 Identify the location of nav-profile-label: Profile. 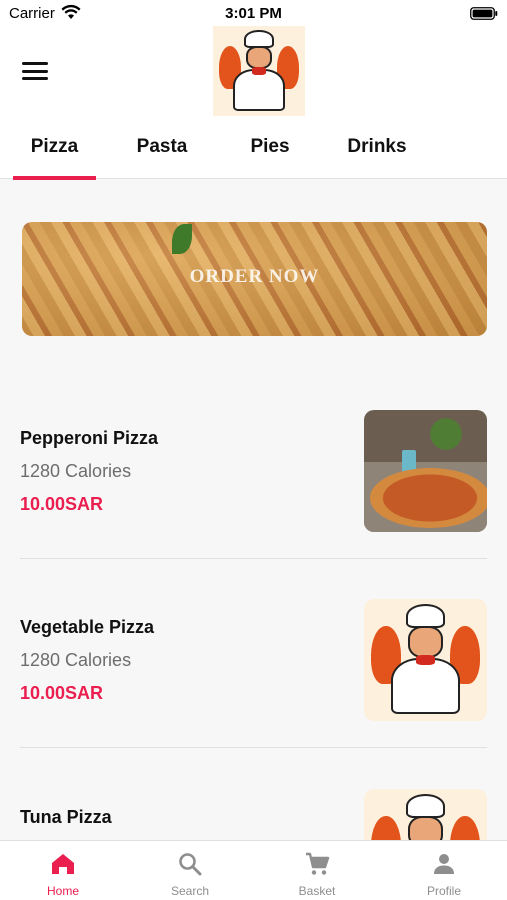
(443, 891).